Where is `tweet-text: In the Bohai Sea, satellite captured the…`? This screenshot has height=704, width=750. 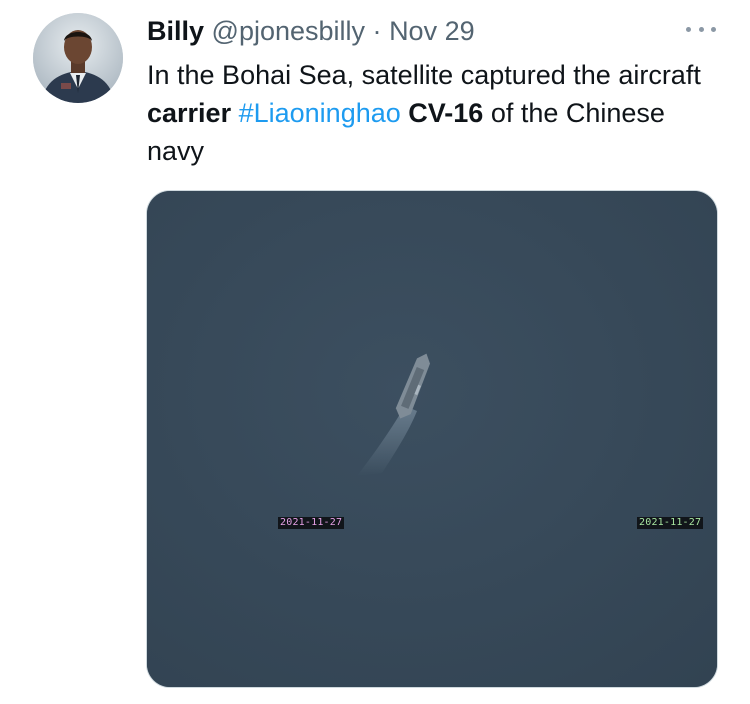
tweet-text: In the Bohai Sea, satellite captured the… is located at coordinates (437, 113).